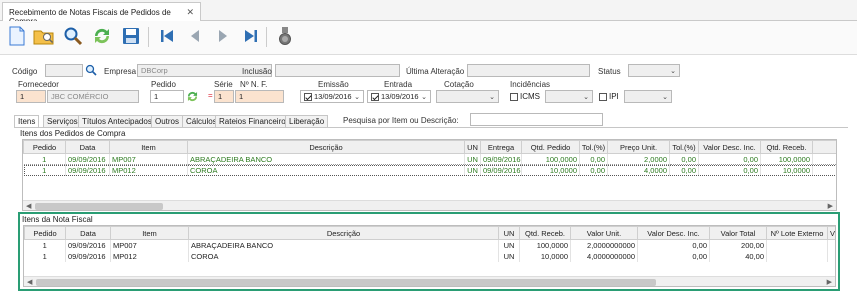 This screenshot has height=299, width=857. What do you see at coordinates (525, 96) in the screenshot?
I see `icms-checkbox-group: ICMS` at bounding box center [525, 96].